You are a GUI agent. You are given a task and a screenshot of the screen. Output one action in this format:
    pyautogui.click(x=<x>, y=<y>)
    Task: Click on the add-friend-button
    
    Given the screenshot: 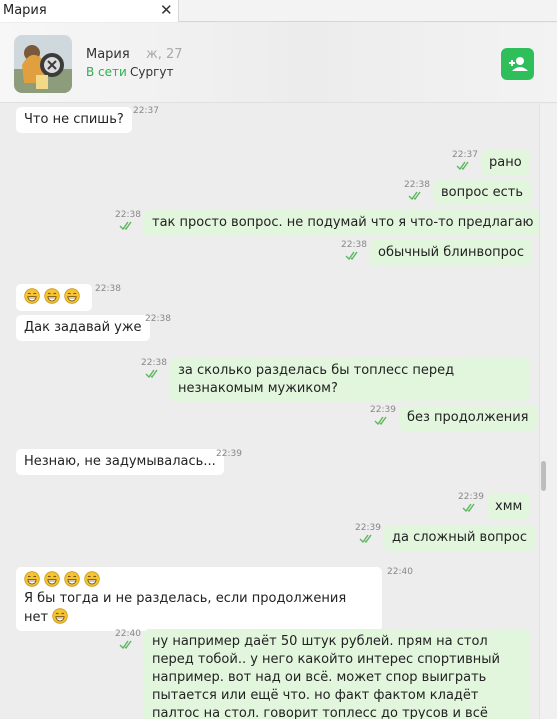 What is the action you would take?
    pyautogui.click(x=517, y=64)
    